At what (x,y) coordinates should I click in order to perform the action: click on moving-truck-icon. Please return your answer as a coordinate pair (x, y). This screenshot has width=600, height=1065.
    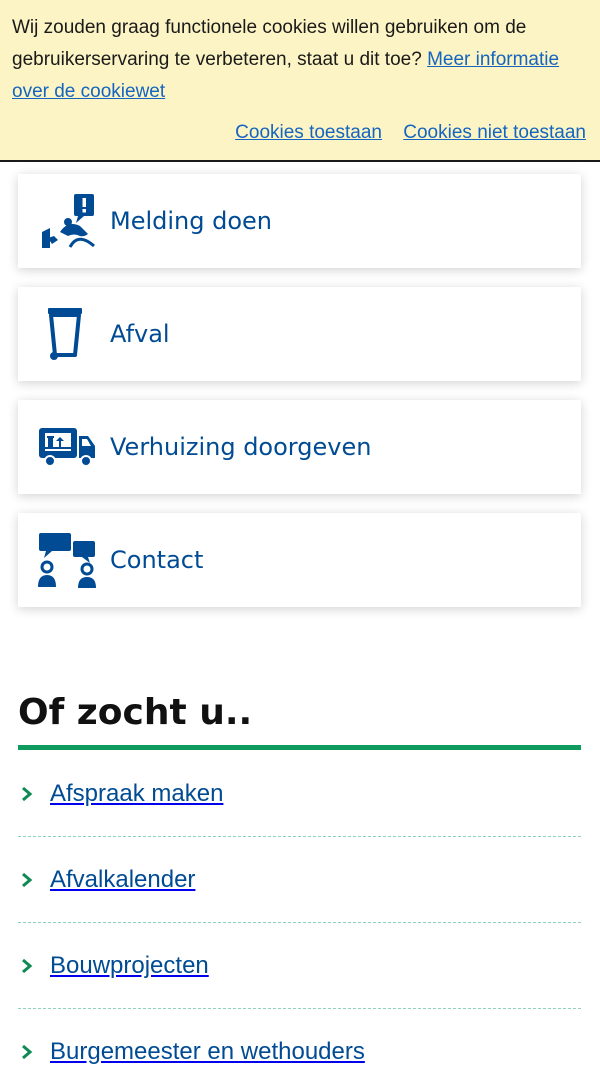
    Looking at the image, I should click on (68, 447).